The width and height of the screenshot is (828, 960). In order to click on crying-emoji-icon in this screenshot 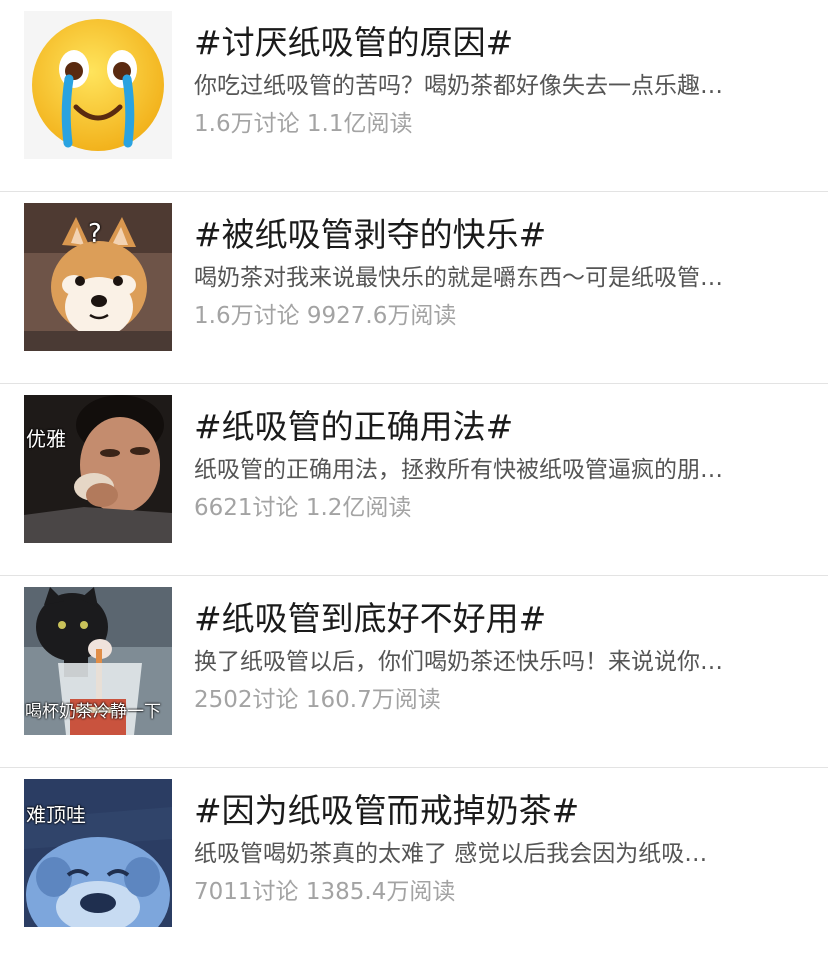, I will do `click(98, 85)`.